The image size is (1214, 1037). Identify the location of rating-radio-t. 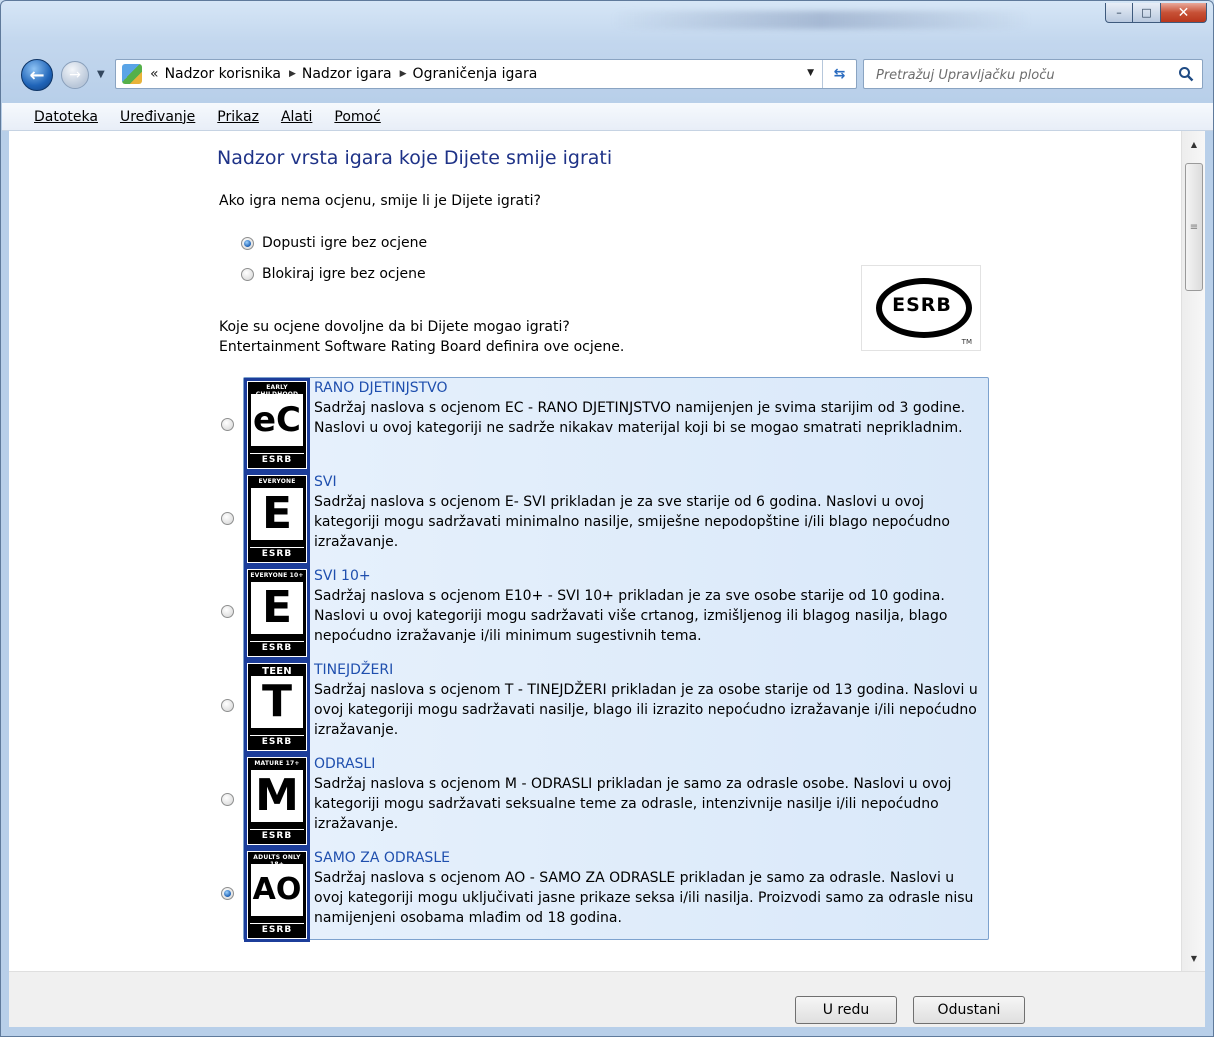
(227, 705).